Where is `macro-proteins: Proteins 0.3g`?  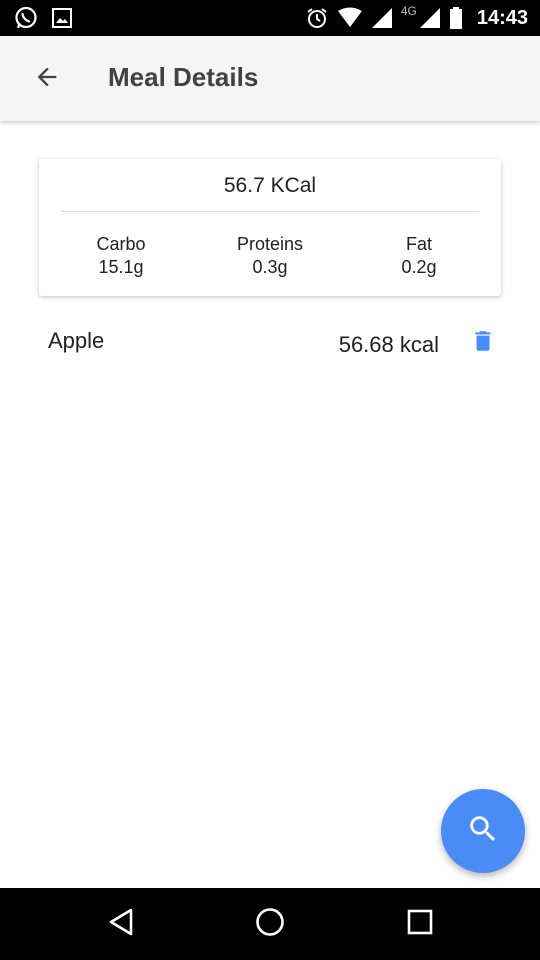 macro-proteins: Proteins 0.3g is located at coordinates (270, 256).